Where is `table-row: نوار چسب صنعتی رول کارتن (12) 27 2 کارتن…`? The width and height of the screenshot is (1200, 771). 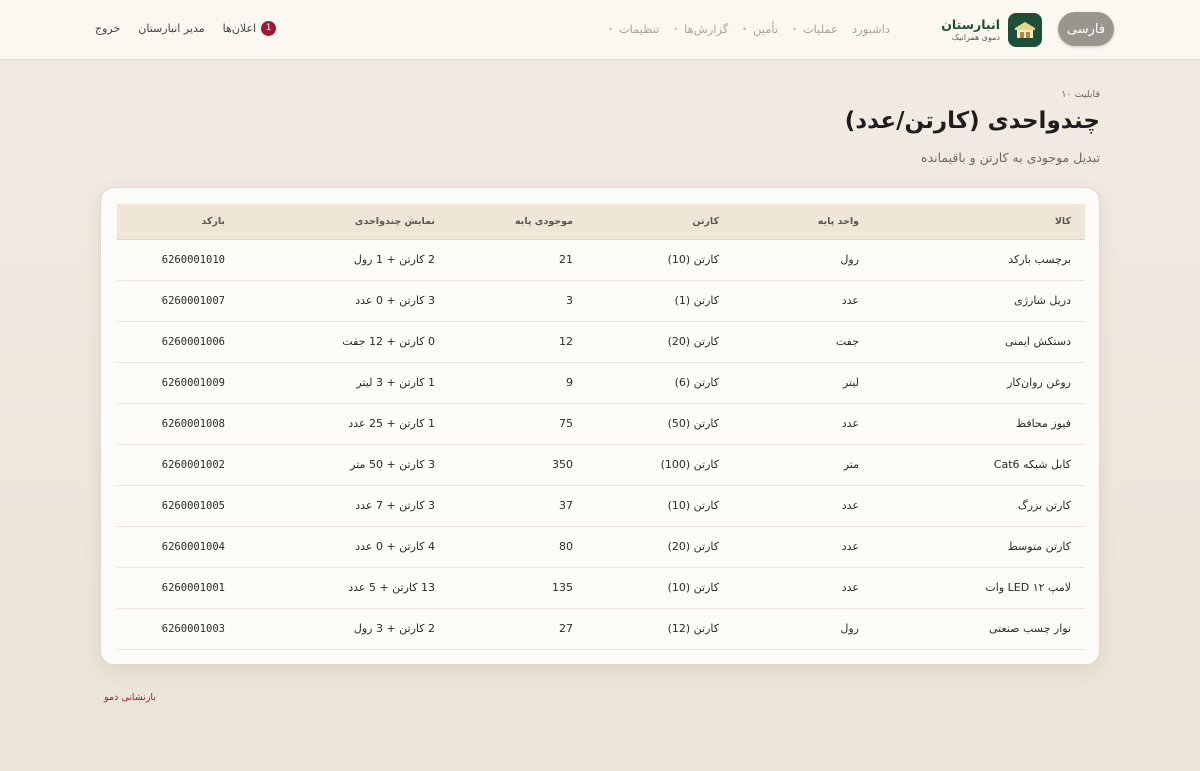 table-row: نوار چسب صنعتی رول کارتن (12) 27 2 کارتن… is located at coordinates (601, 629).